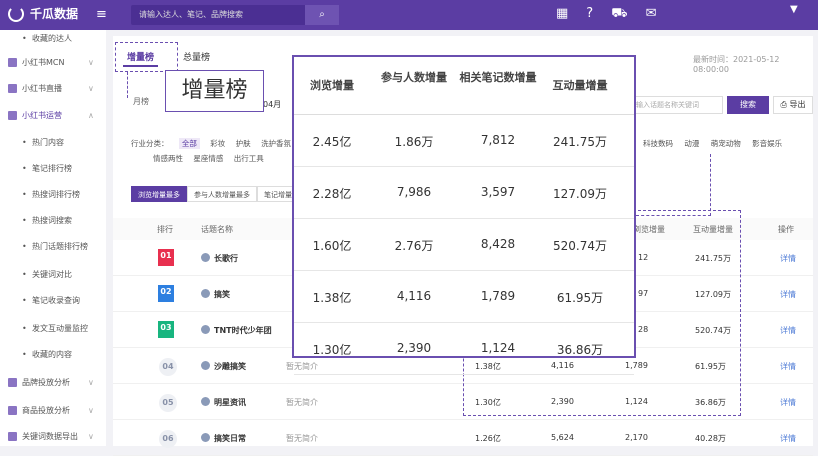  I want to click on category-item: 影音娱乐, so click(767, 143).